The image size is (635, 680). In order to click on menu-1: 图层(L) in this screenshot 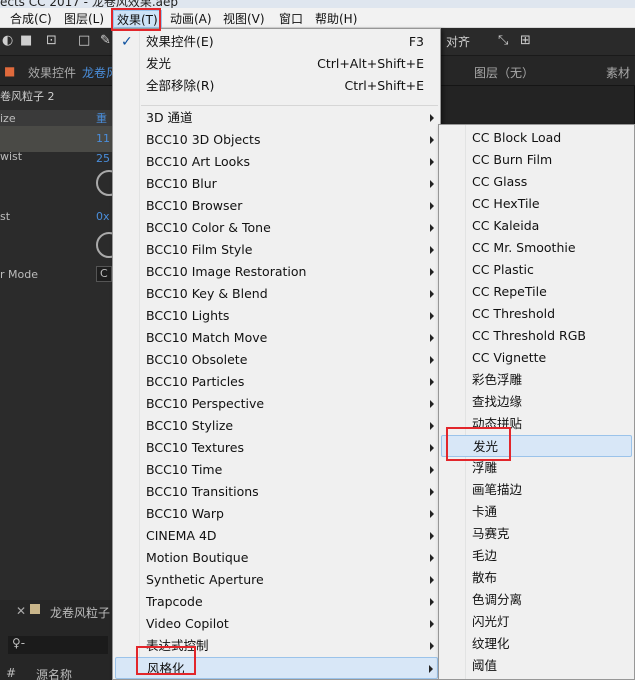, I will do `click(84, 19)`.